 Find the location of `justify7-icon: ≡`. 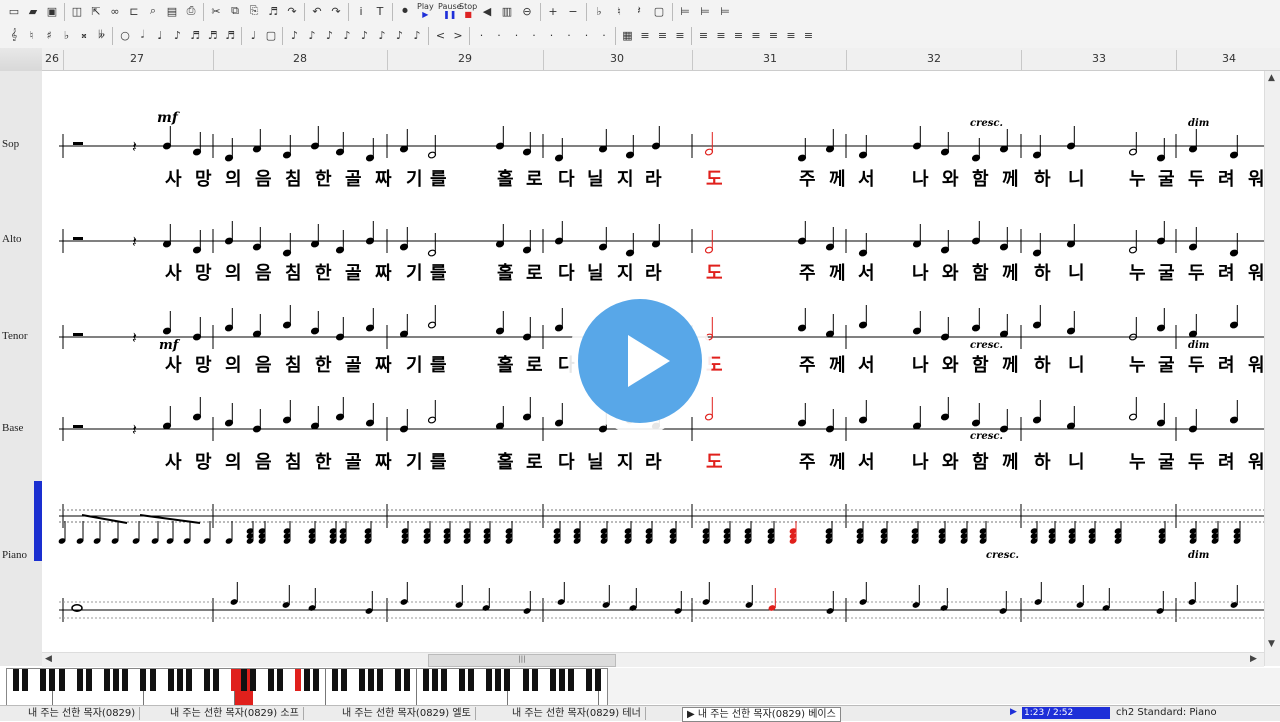

justify7-icon: ≡ is located at coordinates (809, 35).